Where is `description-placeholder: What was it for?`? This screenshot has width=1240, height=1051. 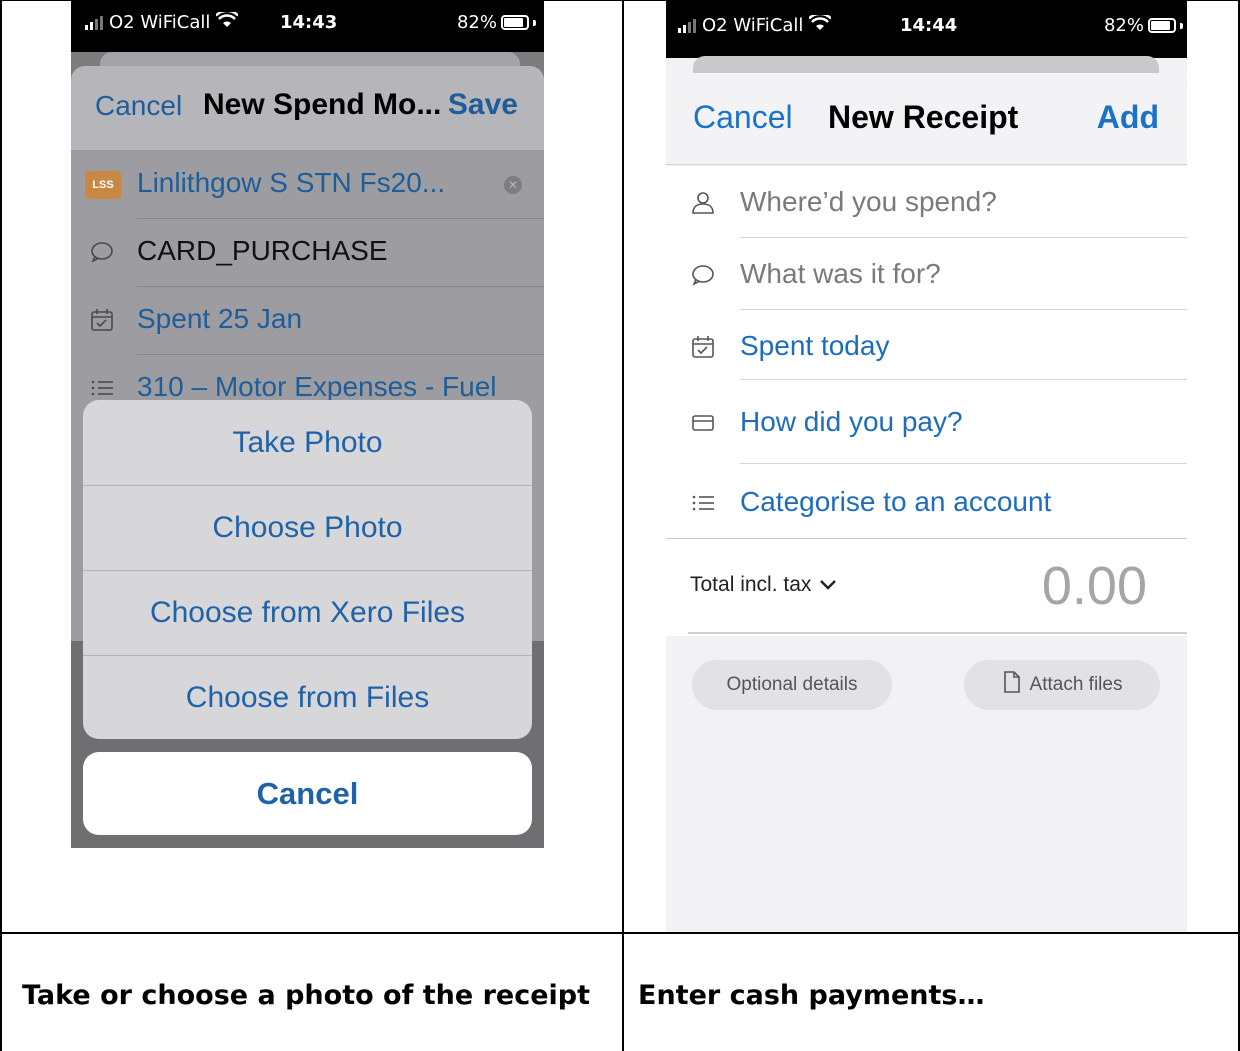 description-placeholder: What was it for? is located at coordinates (840, 273).